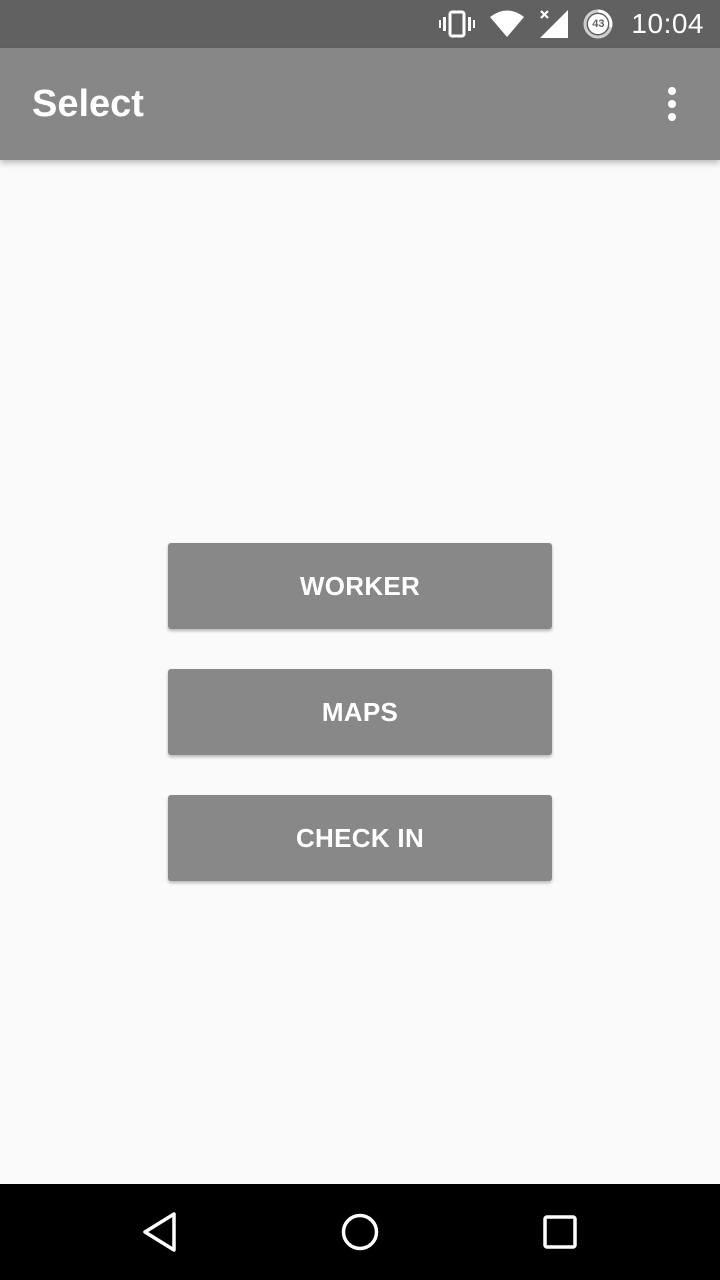 This screenshot has width=720, height=1280. What do you see at coordinates (88, 103) in the screenshot?
I see `page-title: Select` at bounding box center [88, 103].